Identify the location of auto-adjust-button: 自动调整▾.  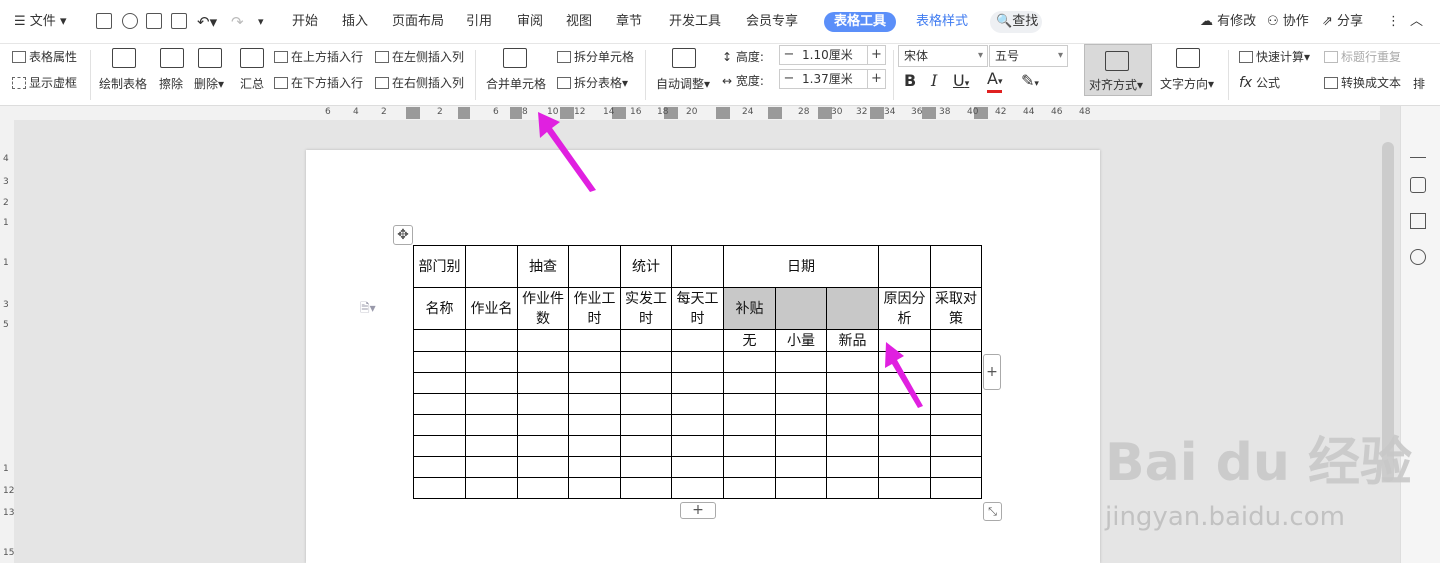
(683, 83).